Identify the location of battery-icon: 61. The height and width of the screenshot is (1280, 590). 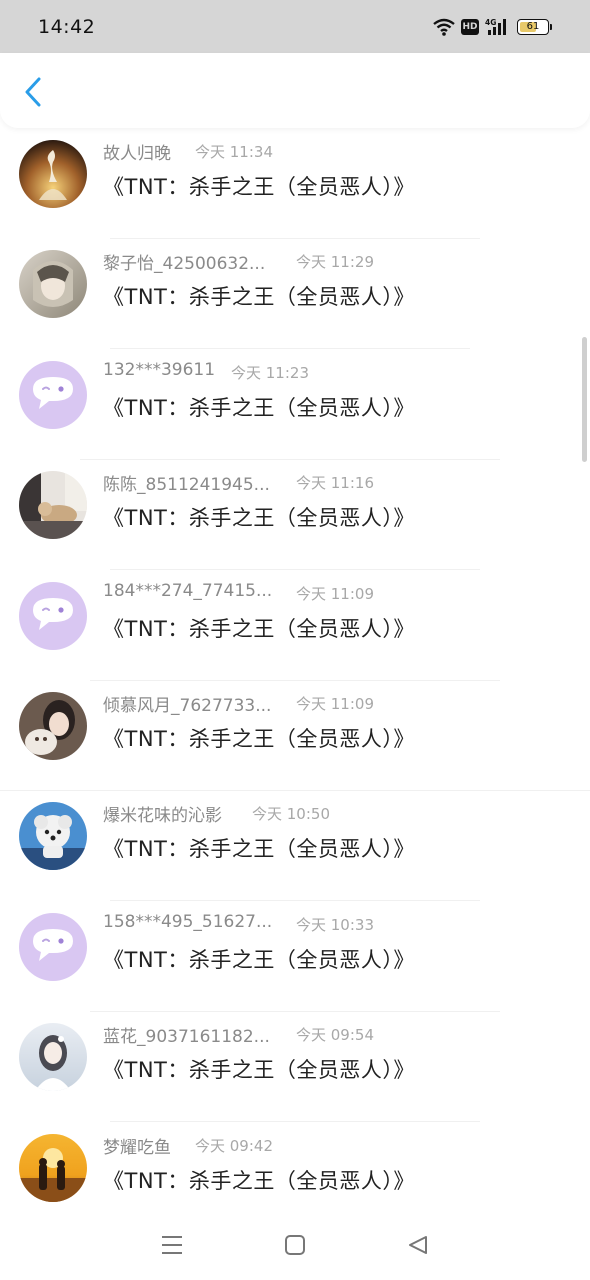
(534, 26).